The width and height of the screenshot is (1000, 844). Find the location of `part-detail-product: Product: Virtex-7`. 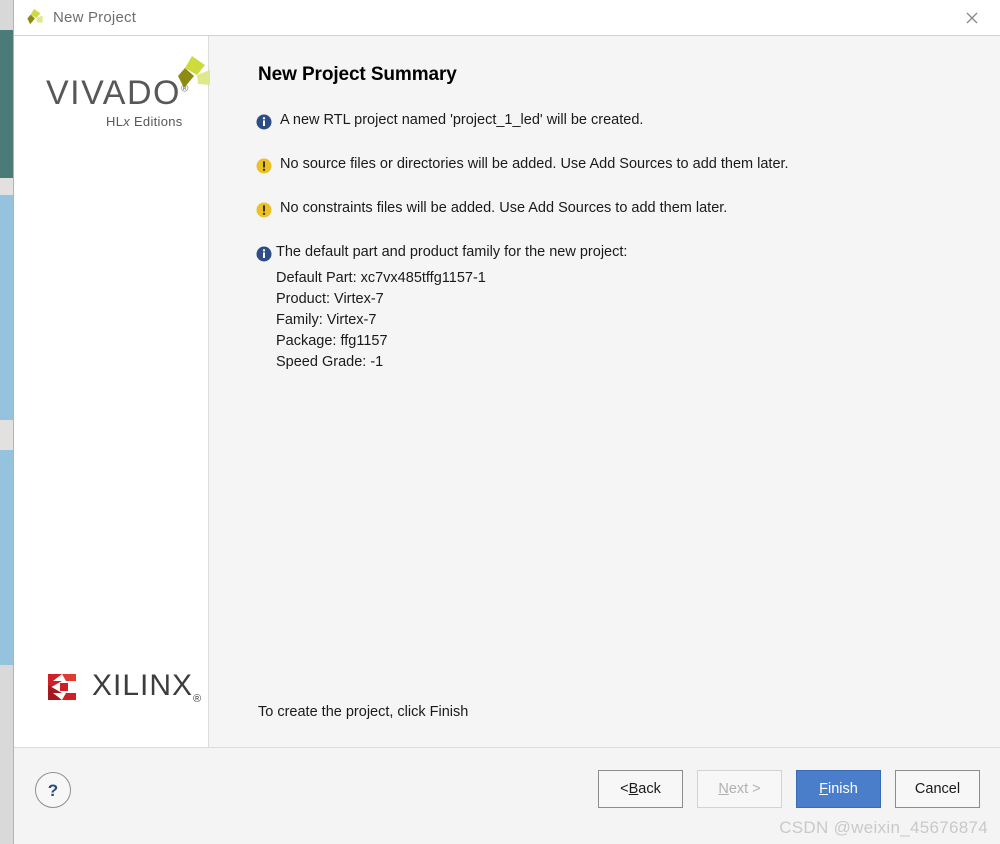

part-detail-product: Product: Virtex-7 is located at coordinates (330, 299).